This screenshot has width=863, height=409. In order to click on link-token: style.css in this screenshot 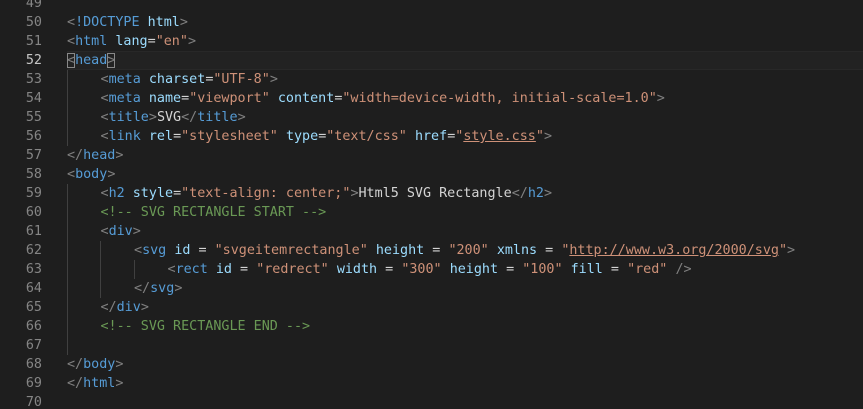, I will do `click(499, 136)`.